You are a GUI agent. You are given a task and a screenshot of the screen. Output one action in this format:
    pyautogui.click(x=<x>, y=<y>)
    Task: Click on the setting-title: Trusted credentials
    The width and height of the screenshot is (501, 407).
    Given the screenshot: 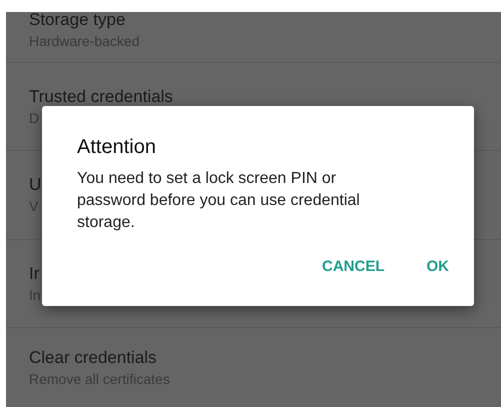 What is the action you would take?
    pyautogui.click(x=101, y=96)
    